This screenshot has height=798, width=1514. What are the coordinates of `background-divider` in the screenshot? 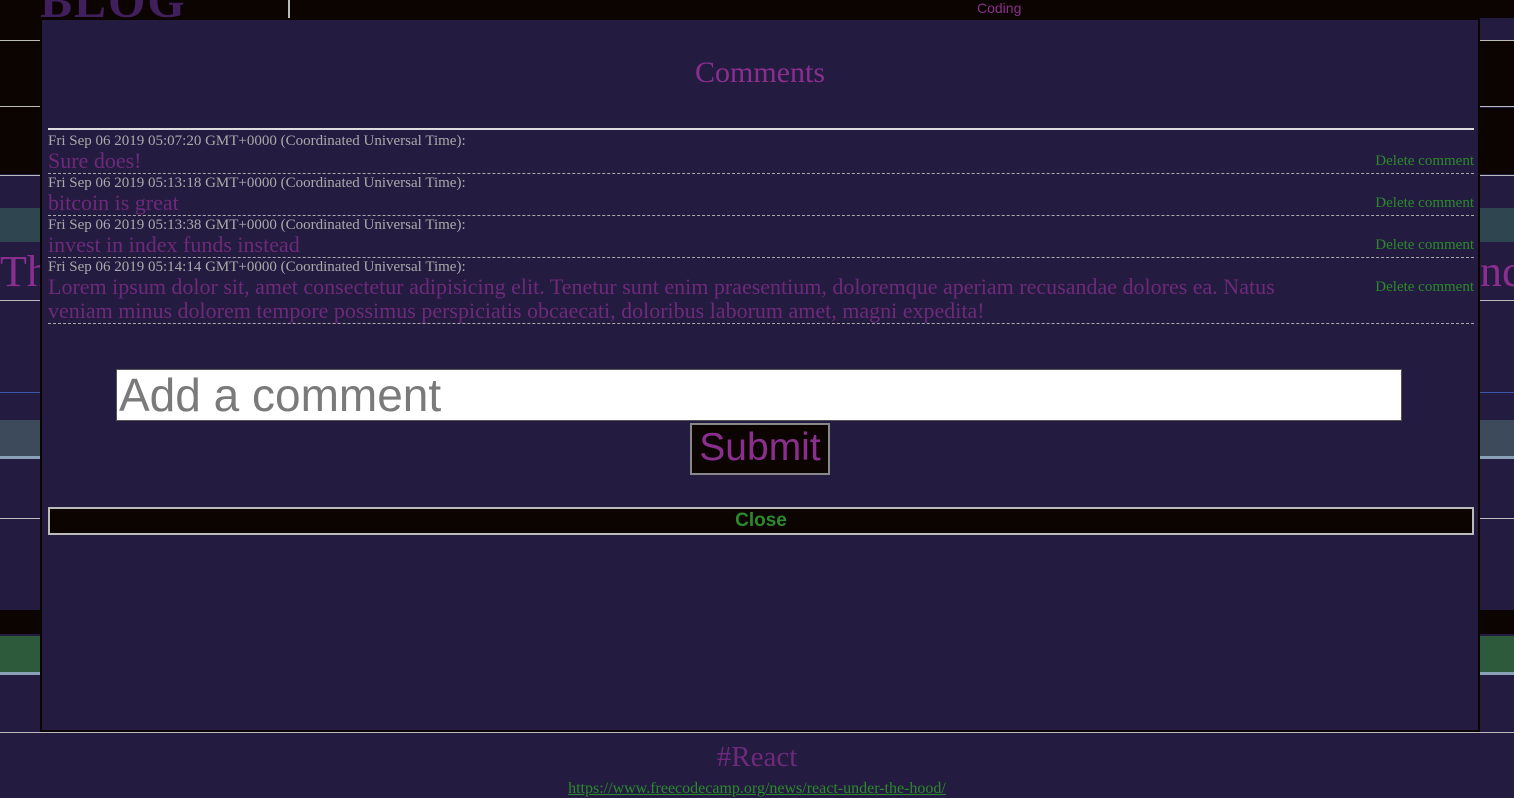 It's located at (757, 732).